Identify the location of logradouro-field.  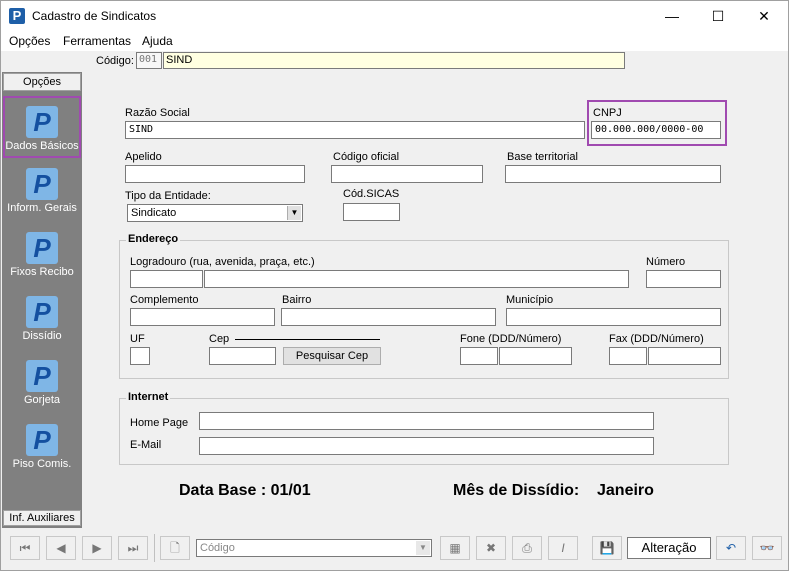
(416, 279).